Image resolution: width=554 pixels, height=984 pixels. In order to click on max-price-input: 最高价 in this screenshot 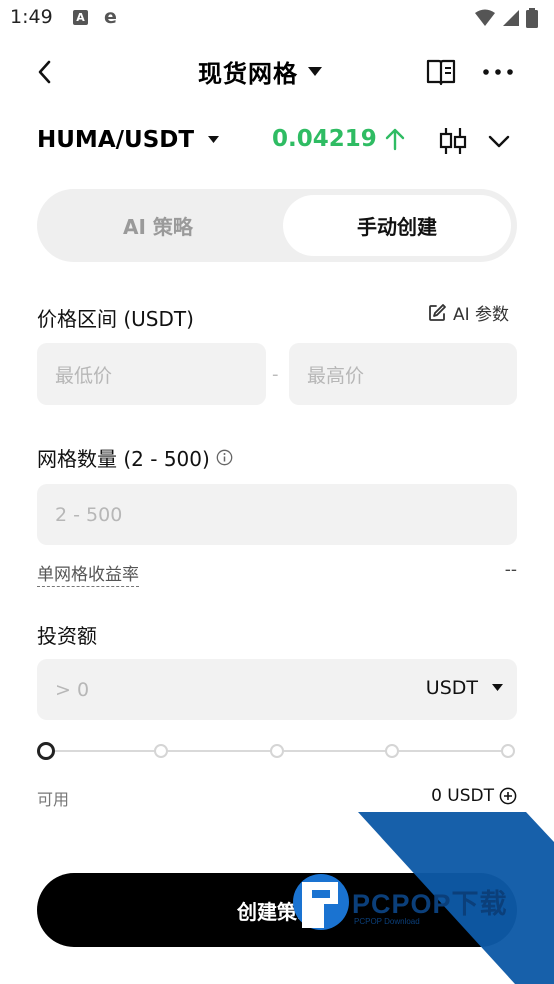, I will do `click(403, 374)`.